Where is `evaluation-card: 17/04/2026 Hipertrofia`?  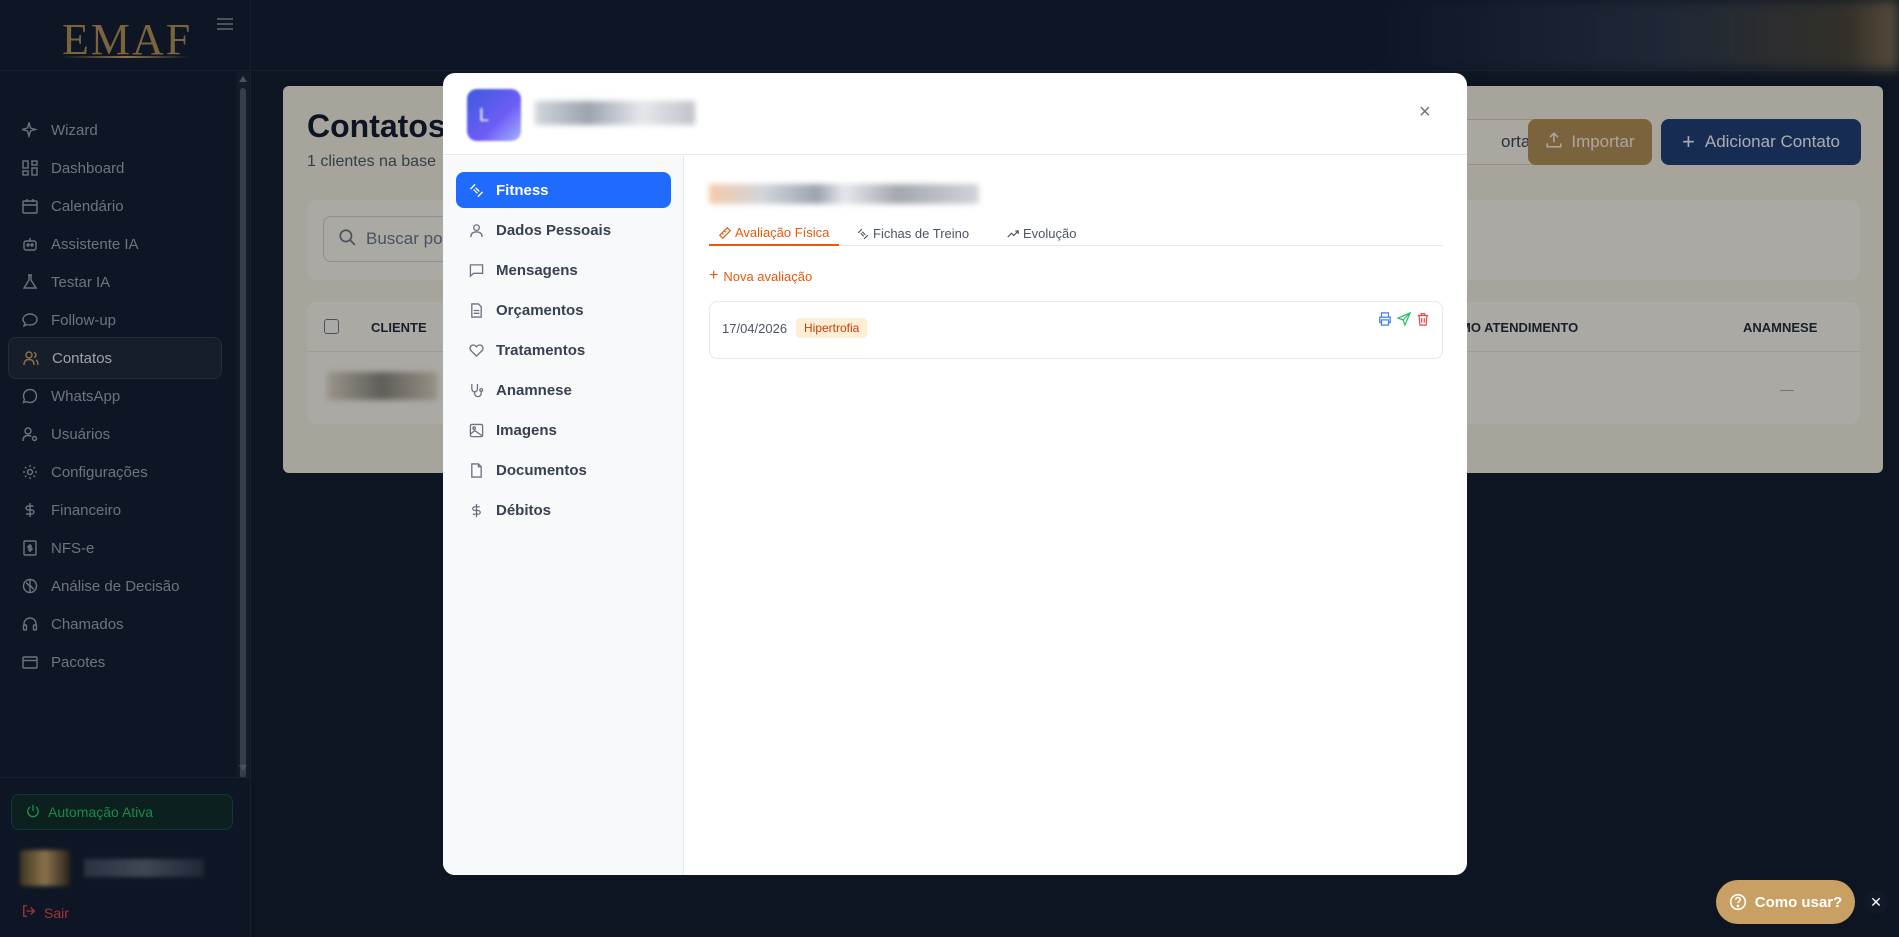 evaluation-card: 17/04/2026 Hipertrofia is located at coordinates (1076, 330).